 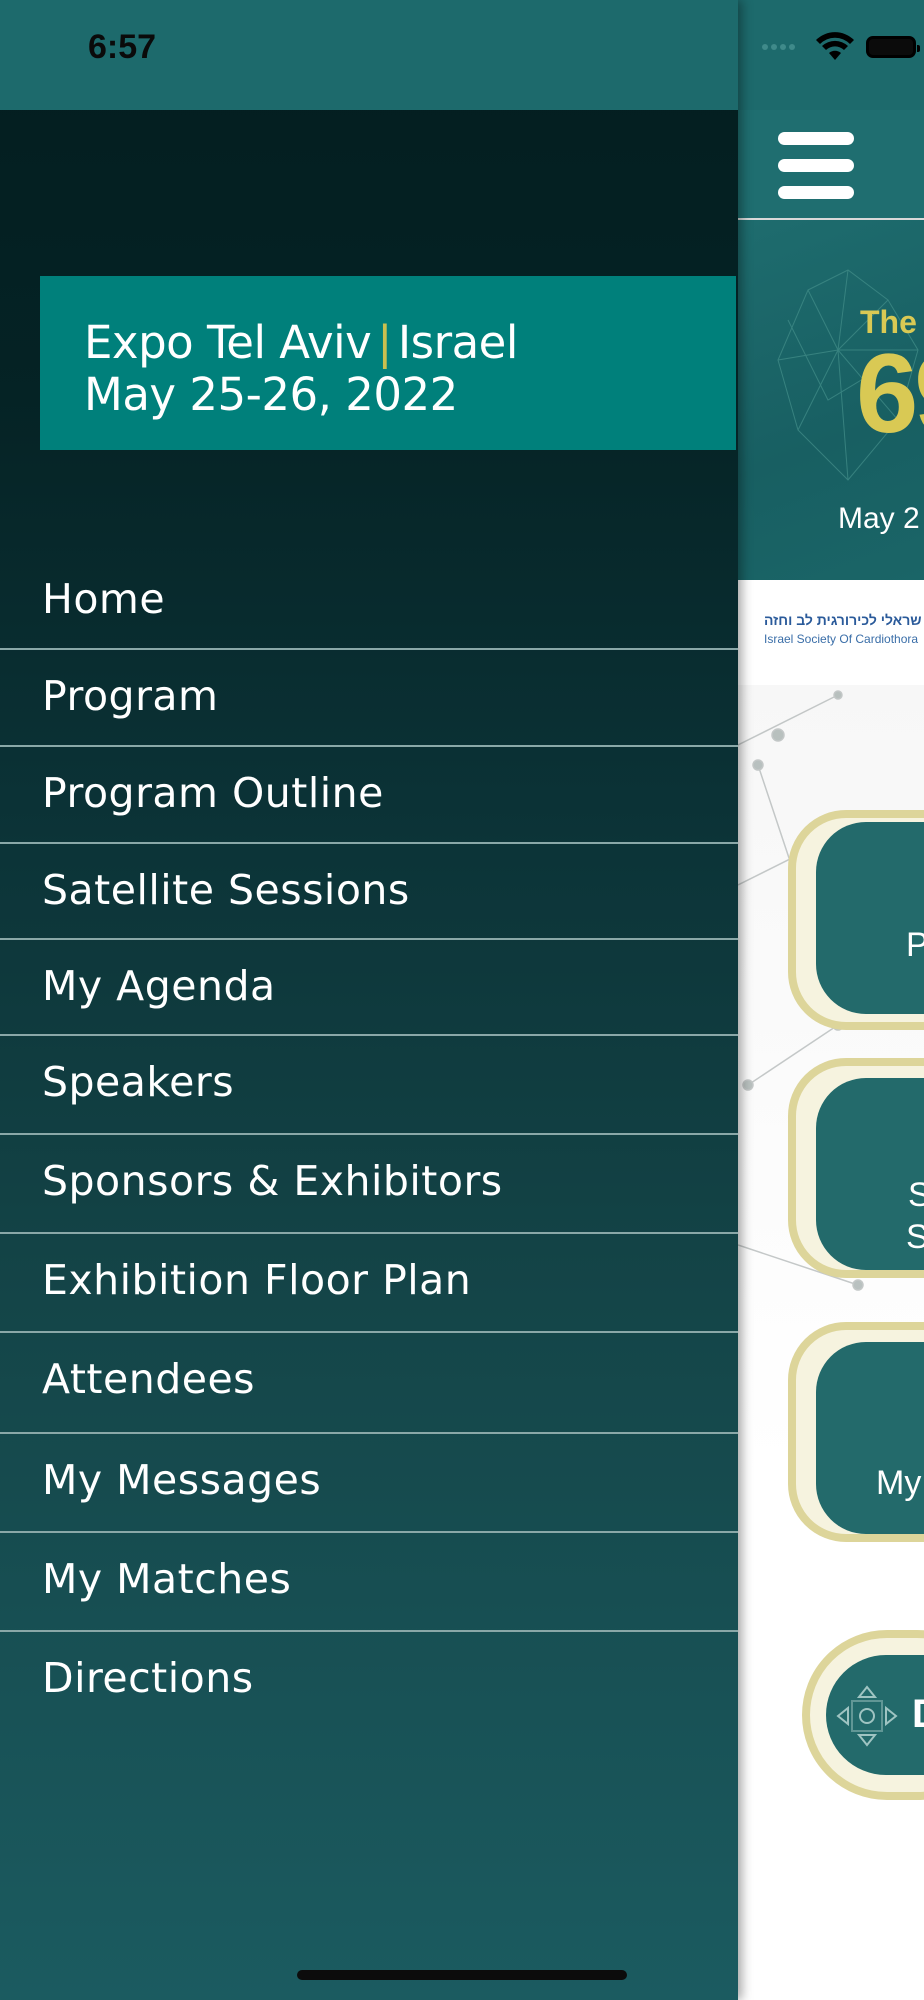 What do you see at coordinates (835, 46) in the screenshot?
I see `wifi-icon` at bounding box center [835, 46].